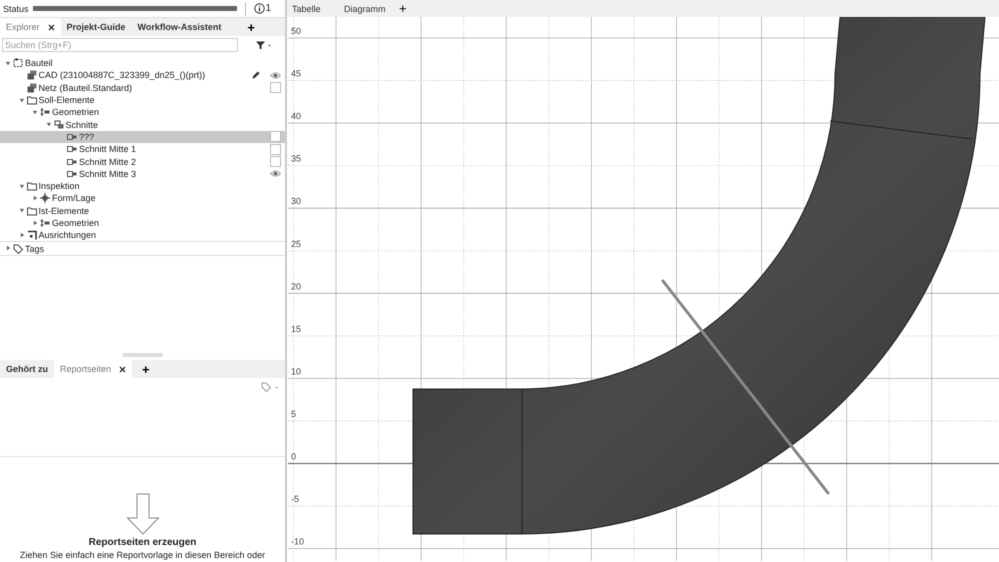 The height and width of the screenshot is (562, 999). I want to click on mesh-icon, so click(31, 87).